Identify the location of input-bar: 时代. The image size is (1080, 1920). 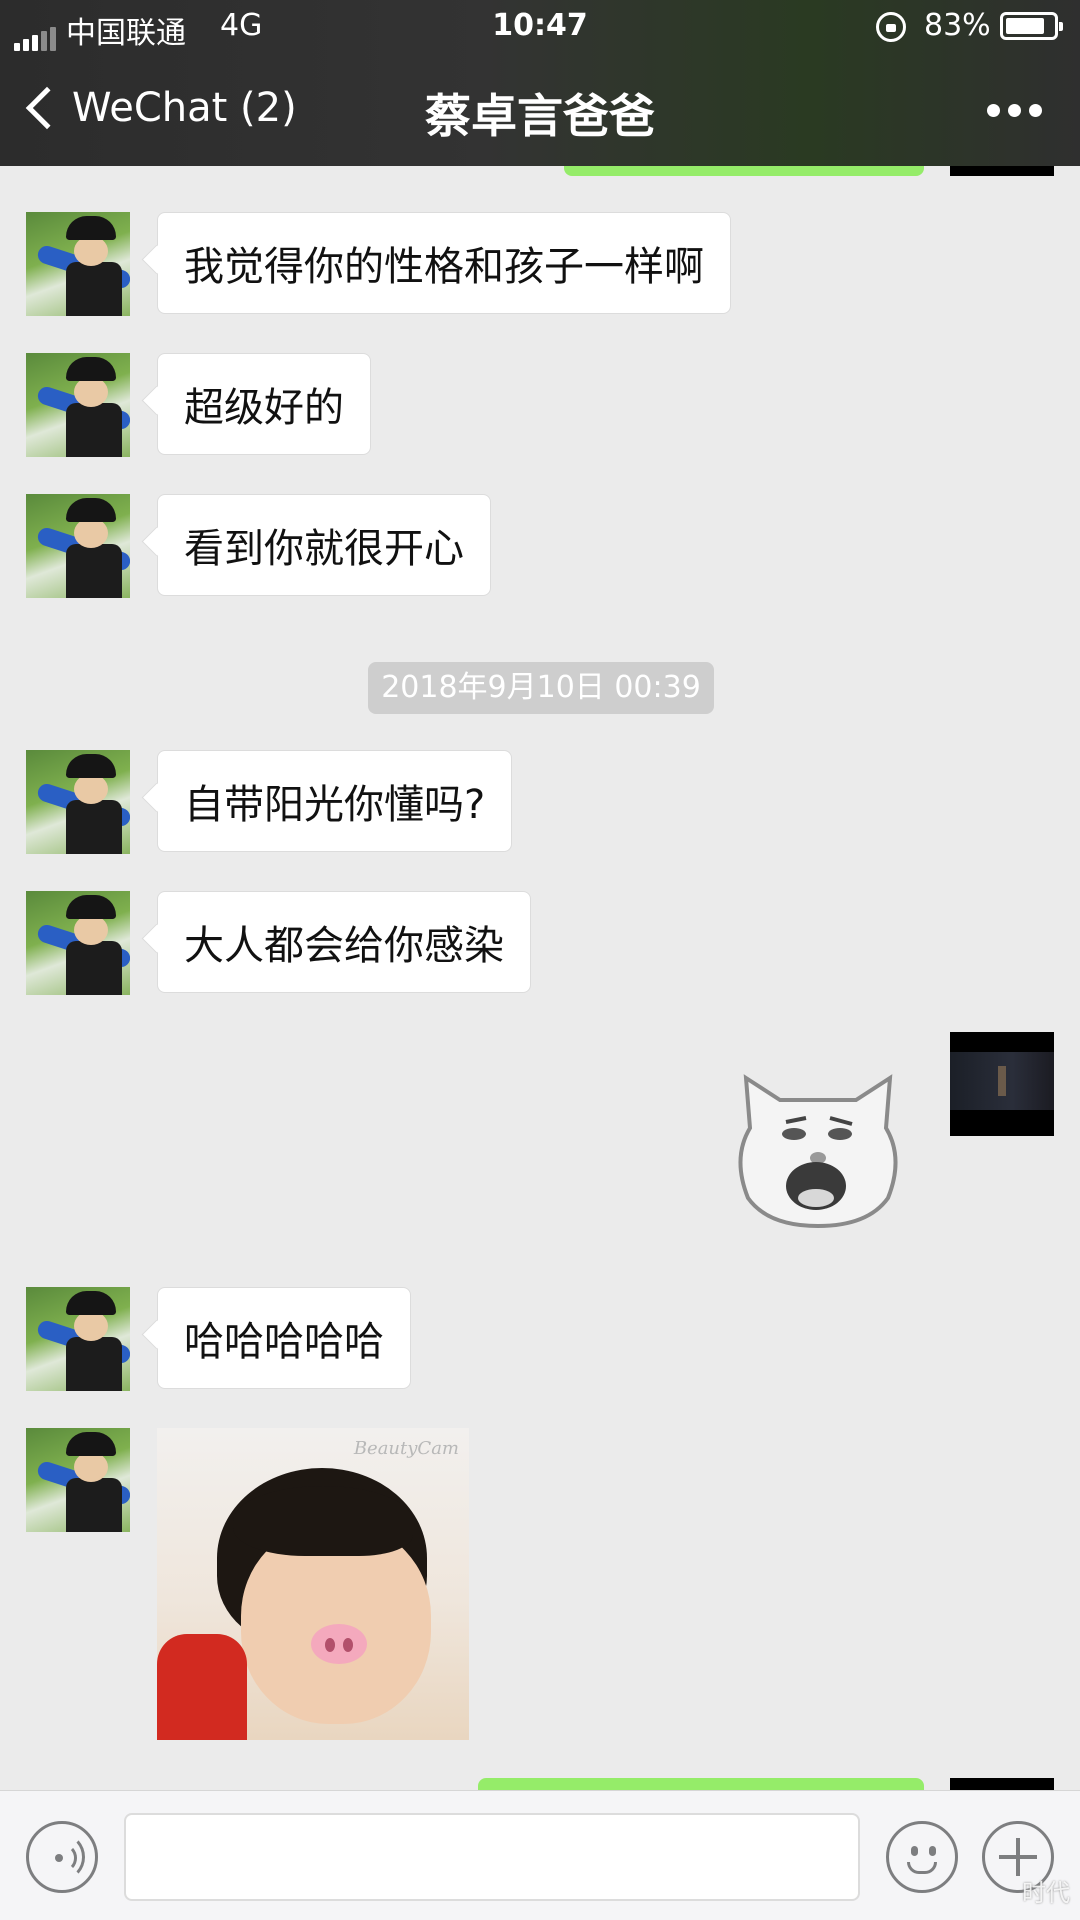
(540, 1855).